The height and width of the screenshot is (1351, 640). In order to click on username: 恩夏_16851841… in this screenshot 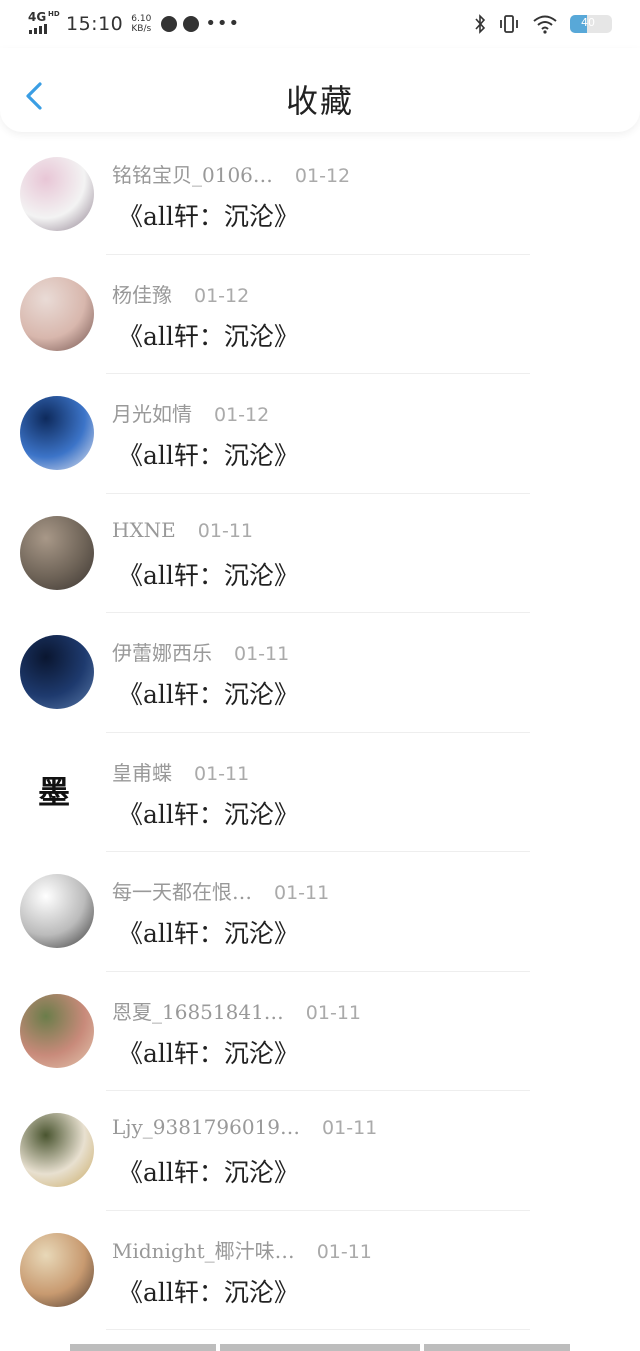, I will do `click(198, 1012)`.